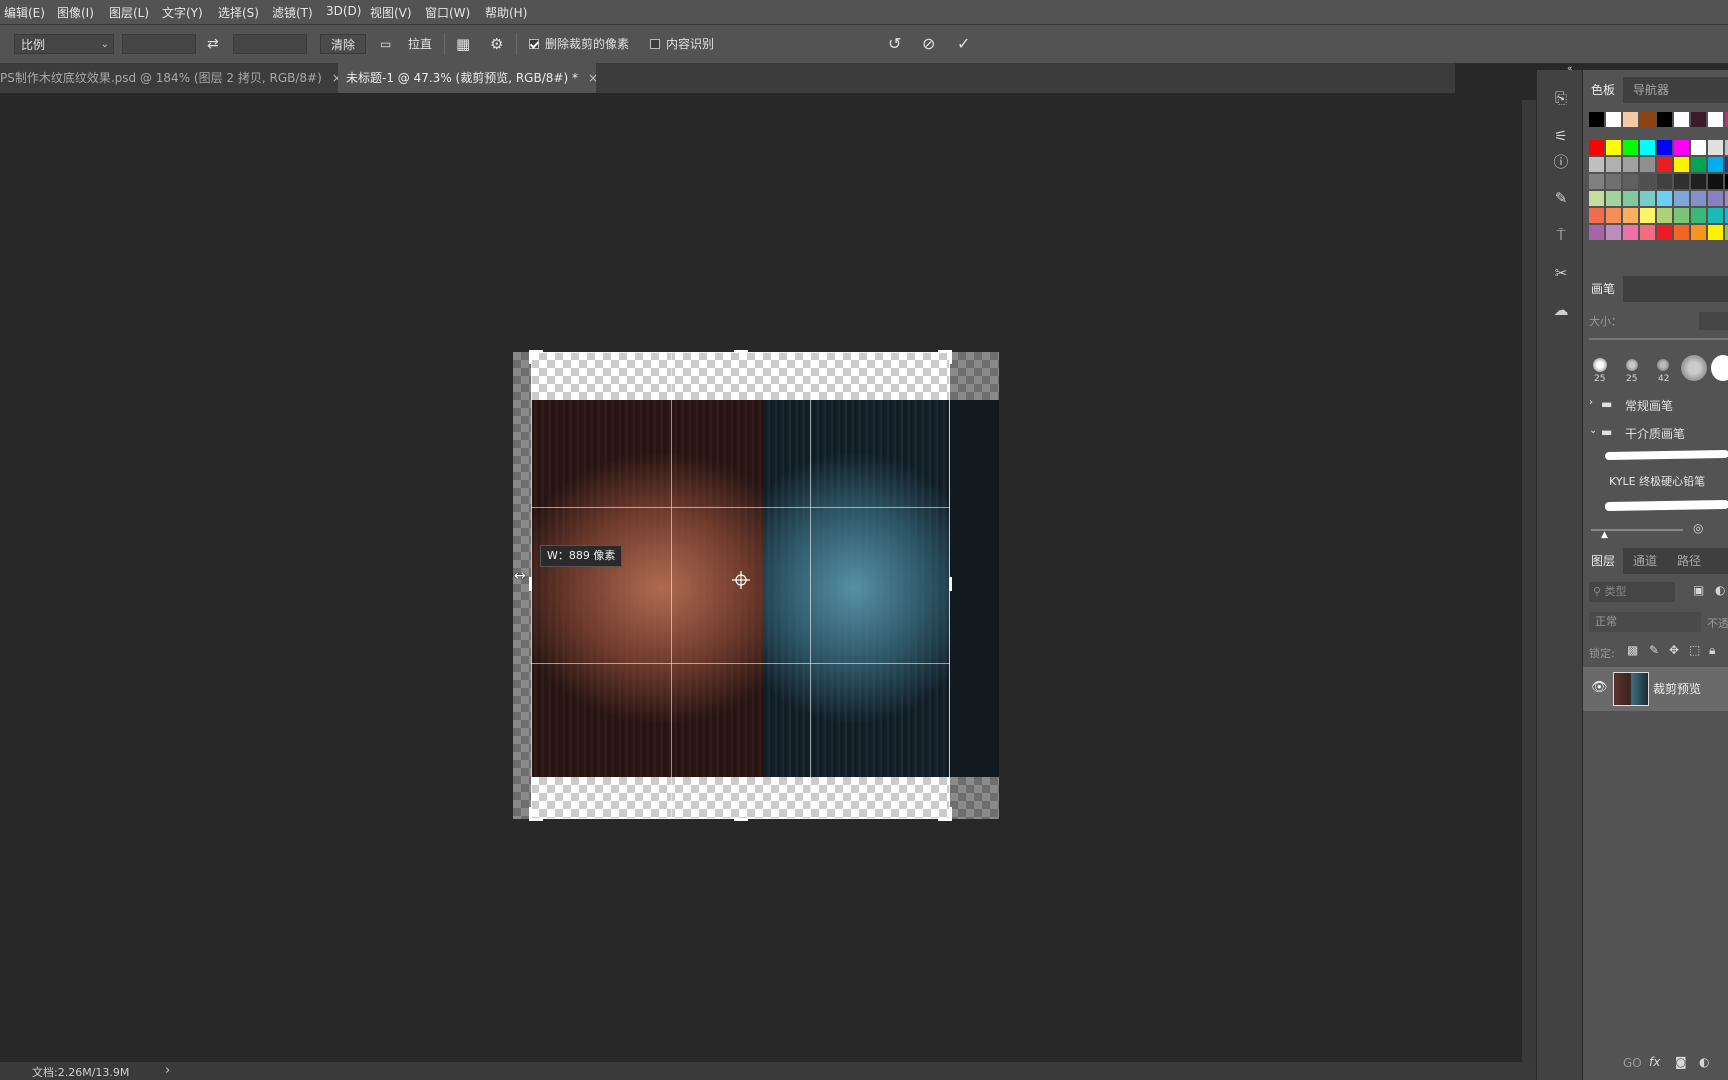  What do you see at coordinates (1561, 310) in the screenshot?
I see `libraries-icon: ☁` at bounding box center [1561, 310].